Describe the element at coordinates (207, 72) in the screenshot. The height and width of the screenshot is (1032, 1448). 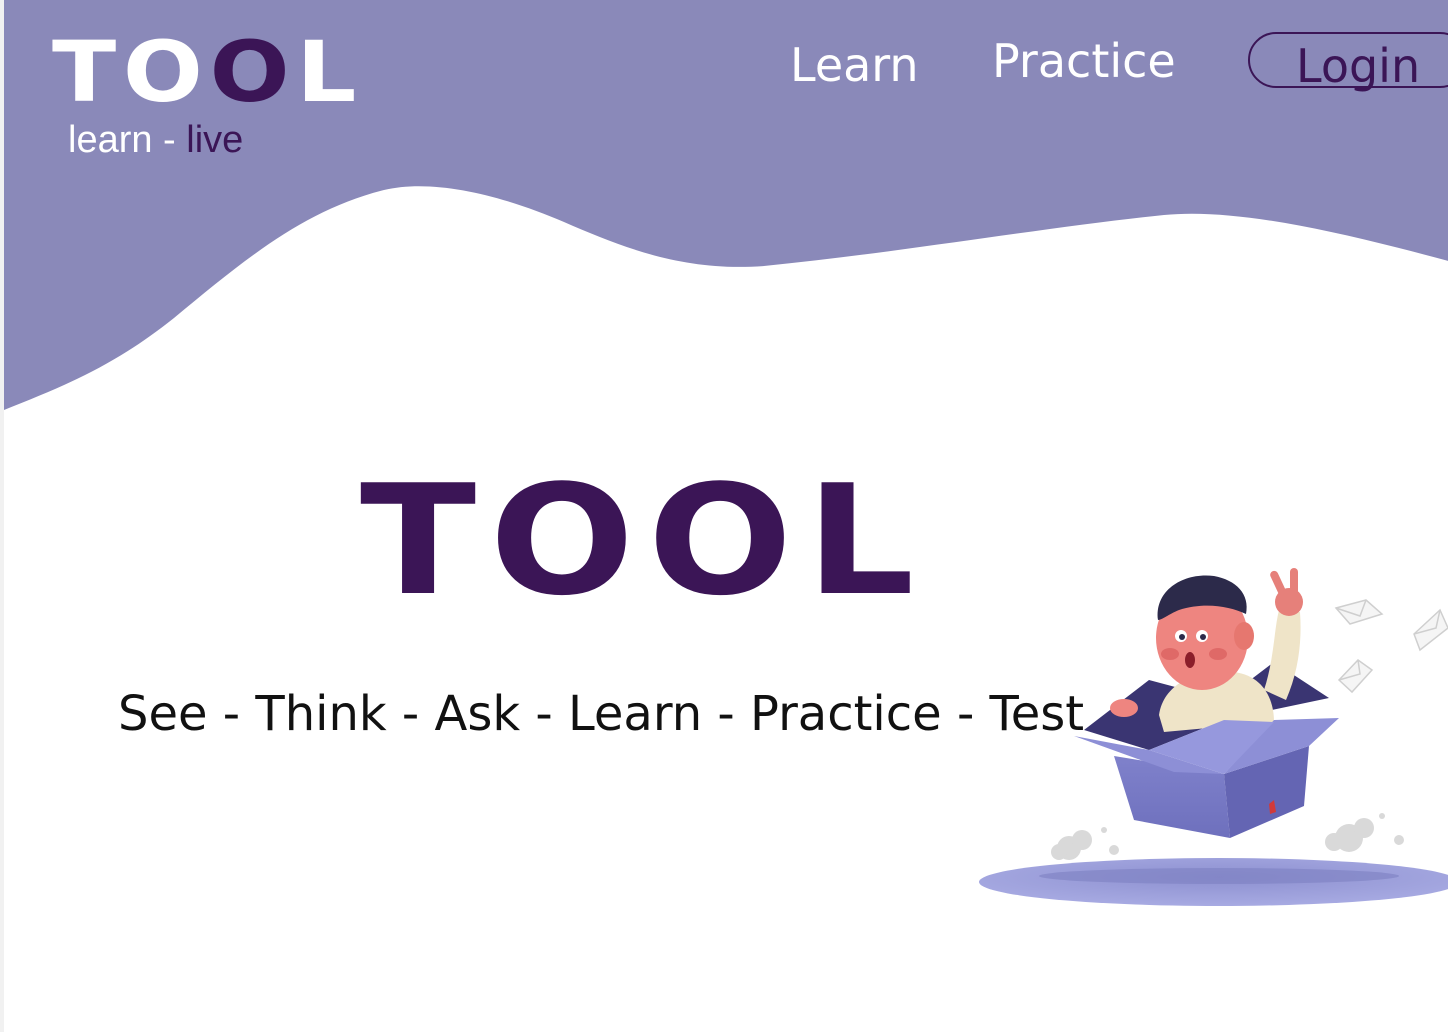
I see `logo-wordmark: TOOL` at that location.